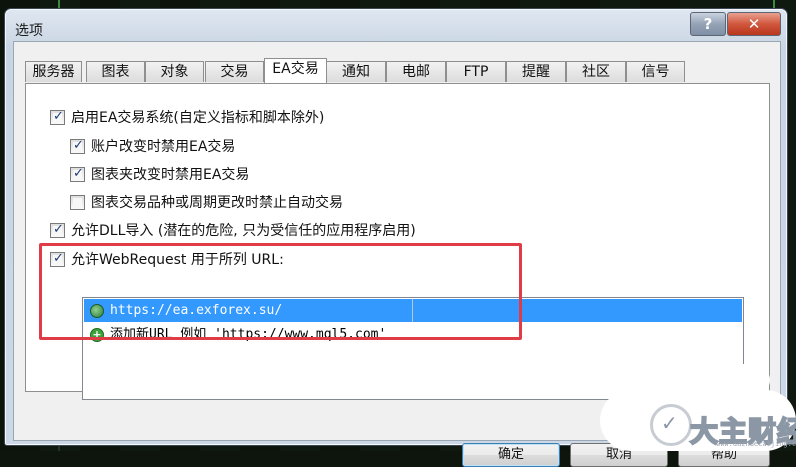 The image size is (796, 467). I want to click on disable-on-profile-change-checkbox: ✓, so click(77, 174).